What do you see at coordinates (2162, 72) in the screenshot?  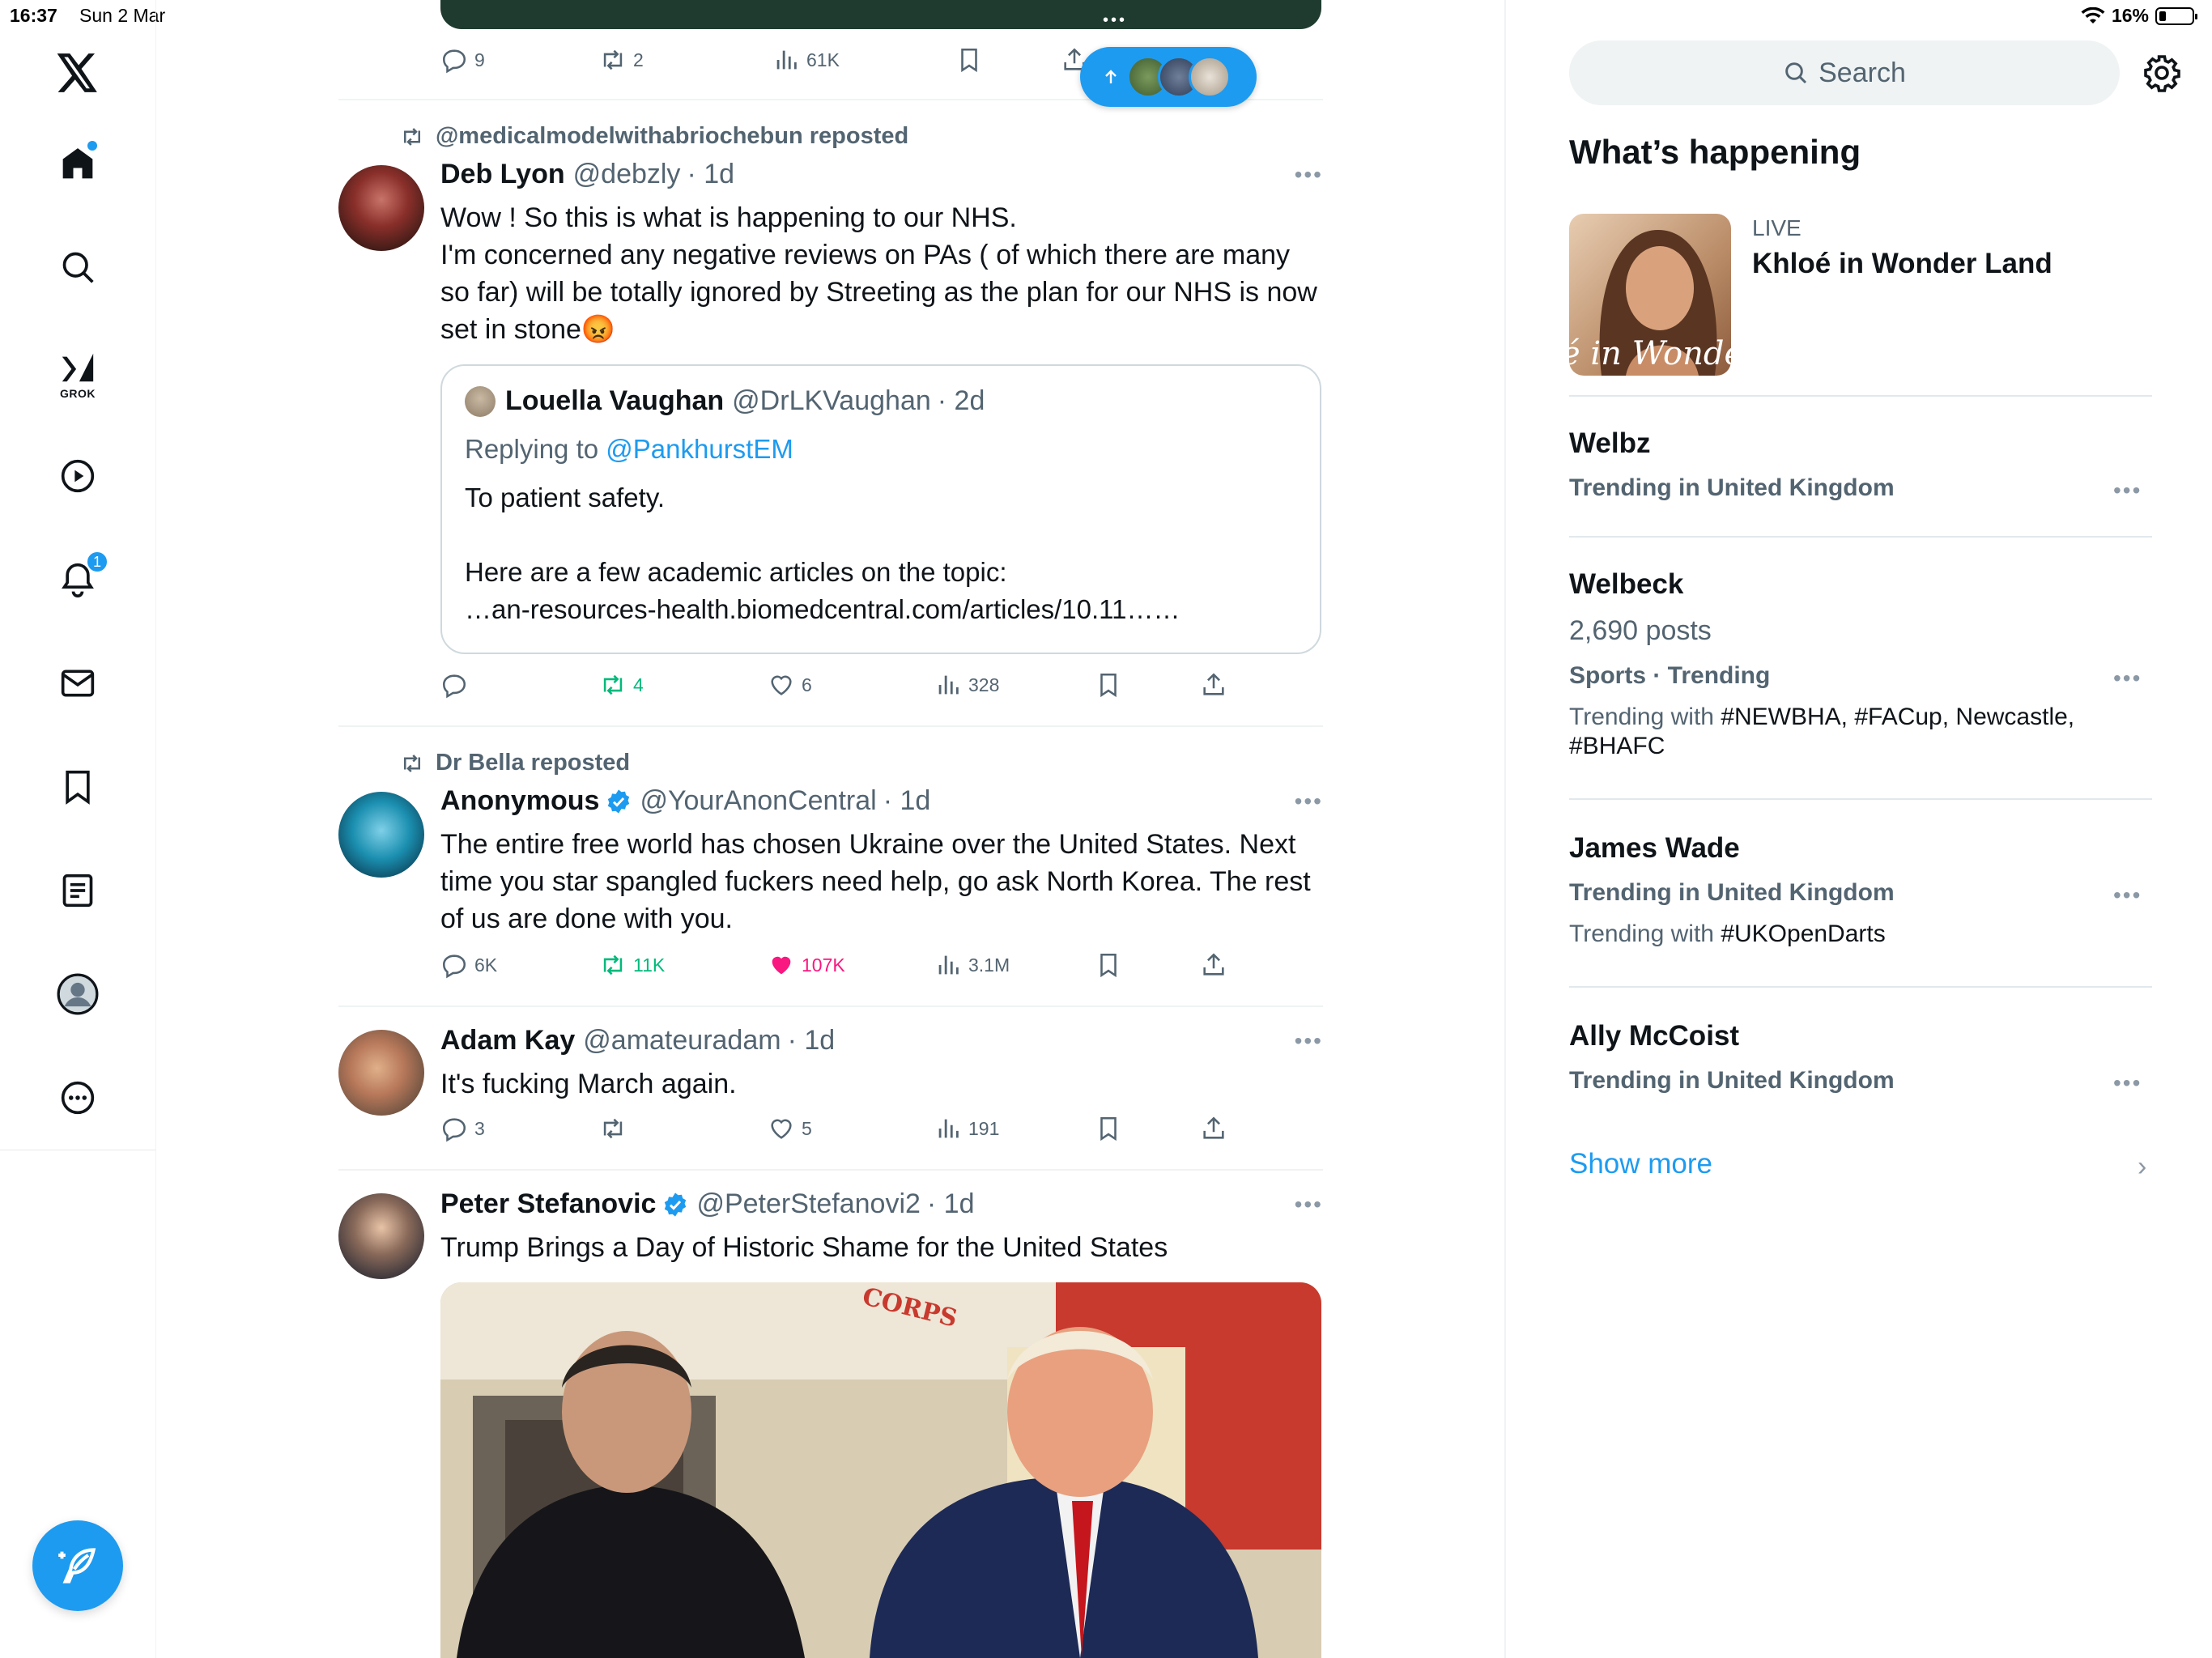 I see `gear-icon` at bounding box center [2162, 72].